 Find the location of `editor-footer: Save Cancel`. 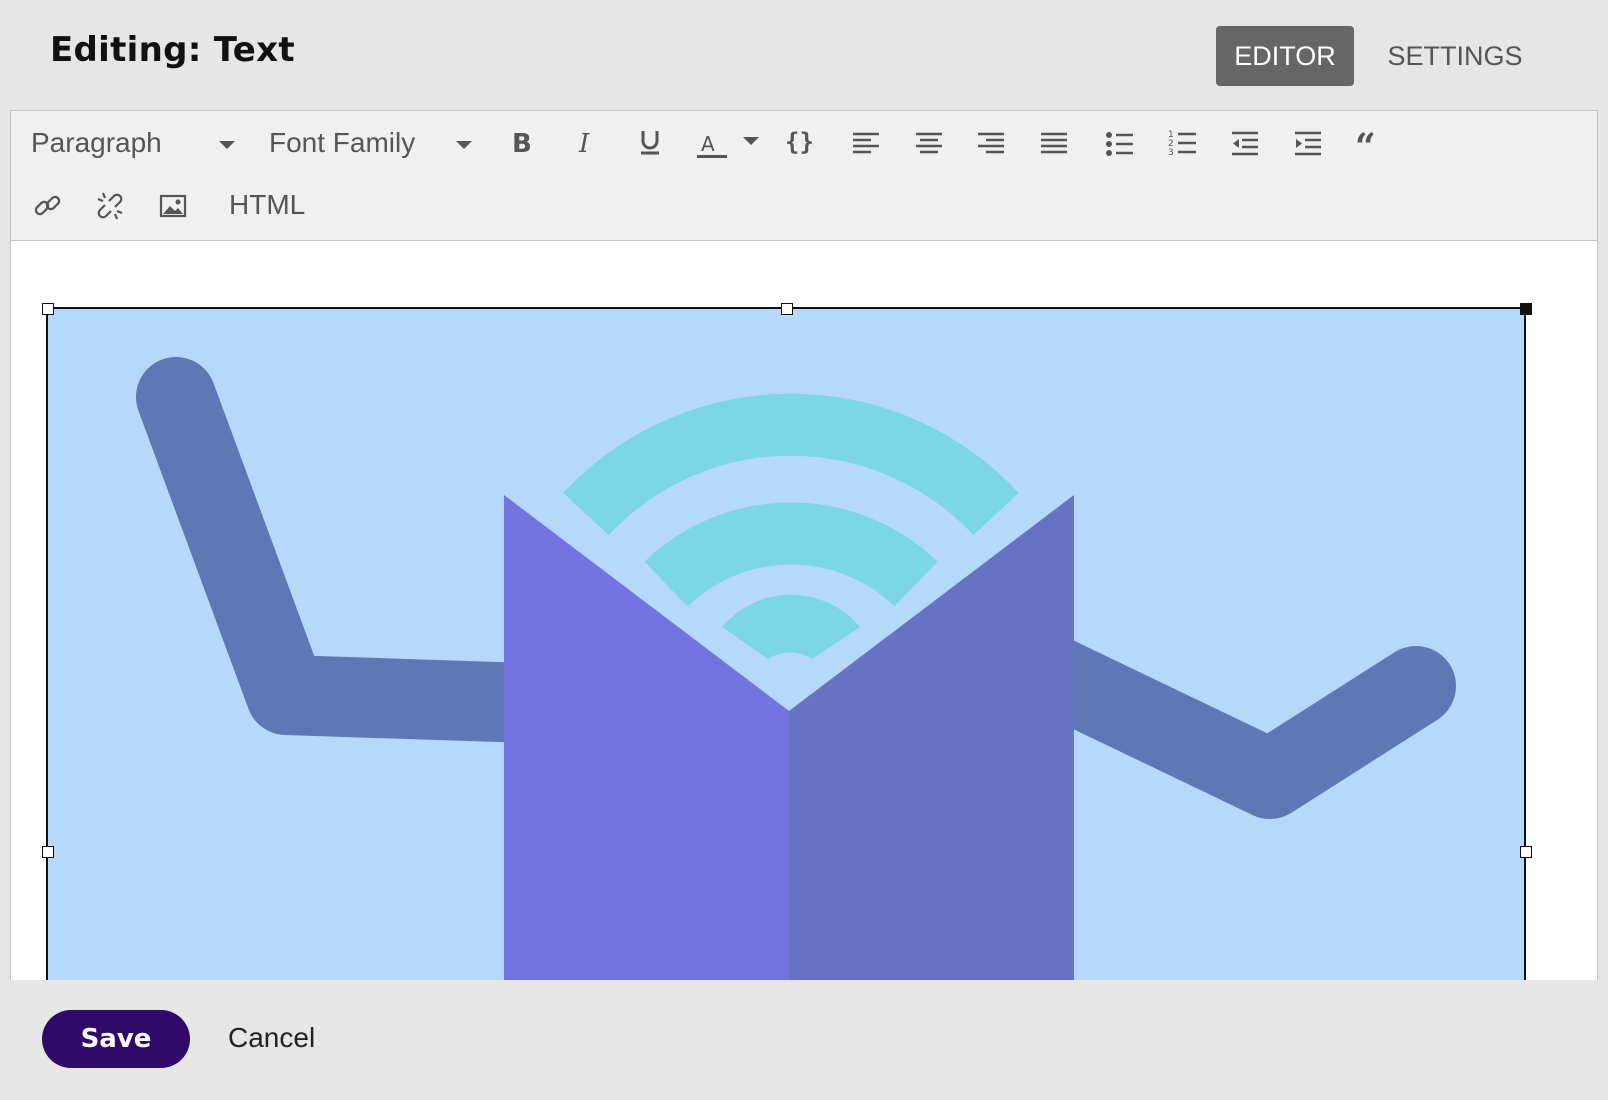

editor-footer: Save Cancel is located at coordinates (804, 1040).